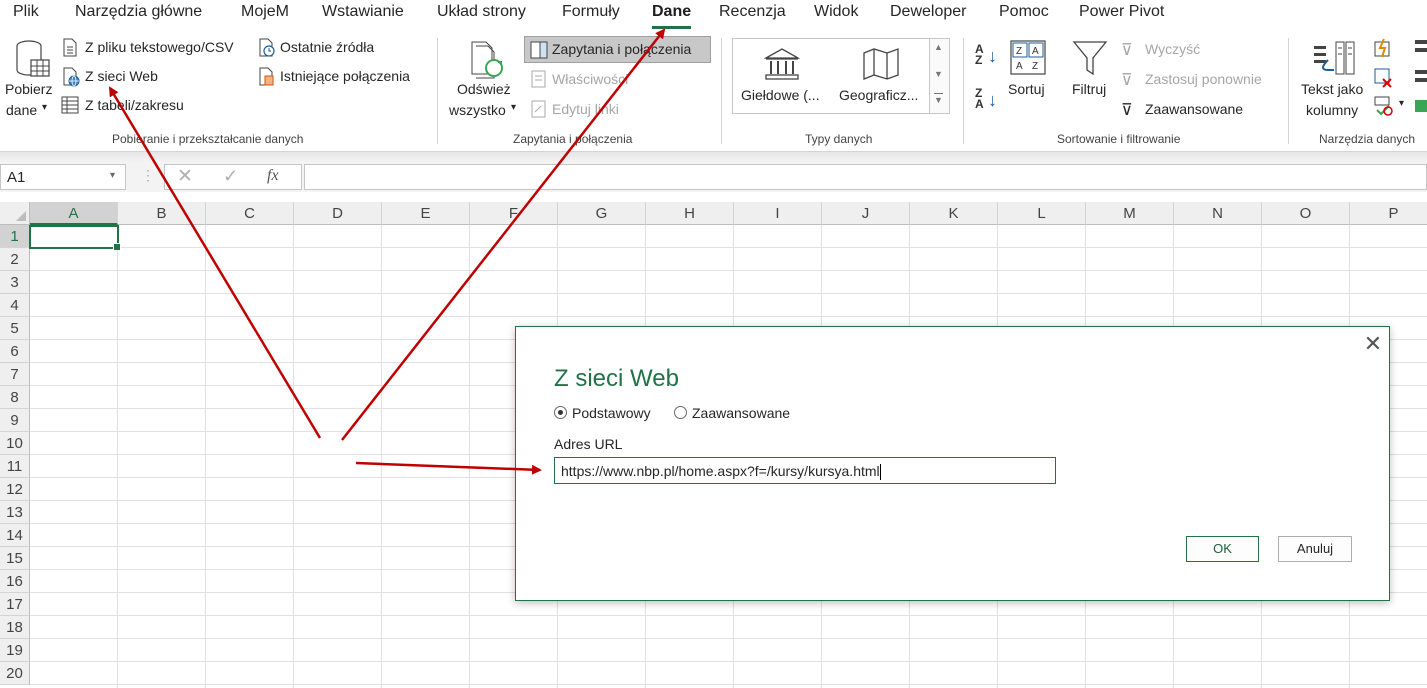 The height and width of the screenshot is (688, 1427). Describe the element at coordinates (1089, 89) in the screenshot. I see `filter-button: Filtruj` at that location.